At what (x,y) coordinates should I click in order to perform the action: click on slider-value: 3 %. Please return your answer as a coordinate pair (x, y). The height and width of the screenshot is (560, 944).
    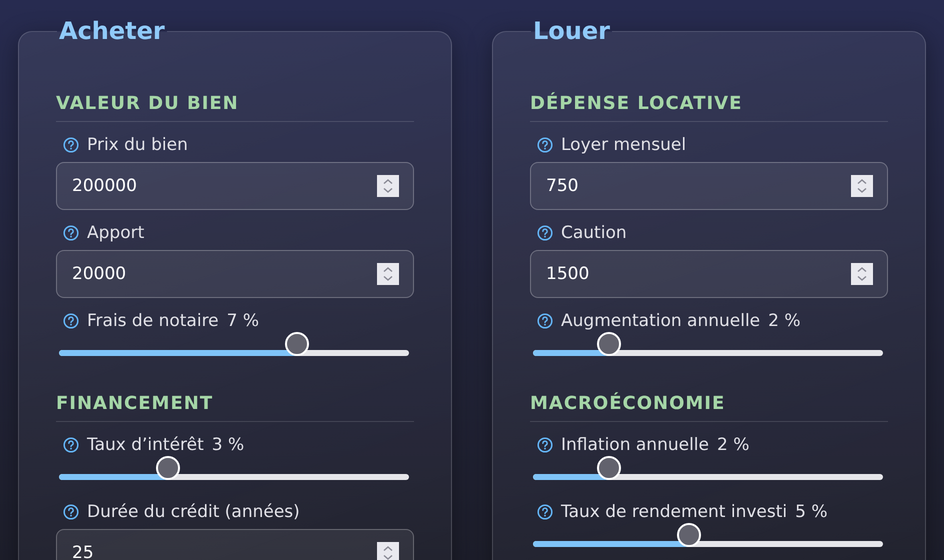
    Looking at the image, I should click on (228, 445).